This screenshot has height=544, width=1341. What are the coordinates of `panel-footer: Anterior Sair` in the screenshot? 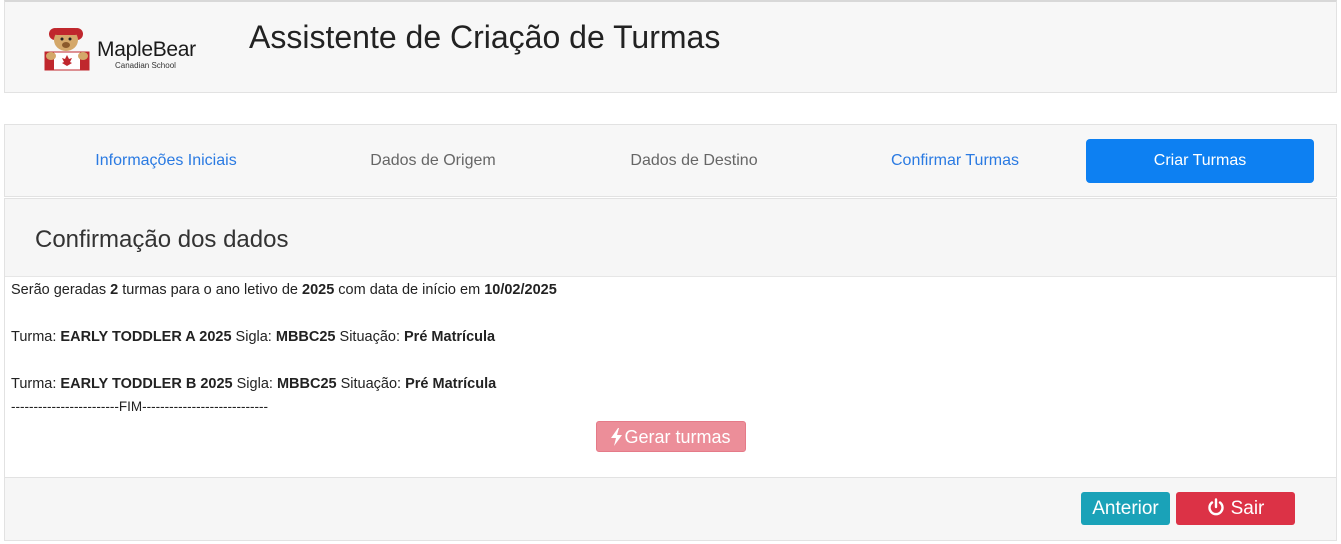 It's located at (670, 508).